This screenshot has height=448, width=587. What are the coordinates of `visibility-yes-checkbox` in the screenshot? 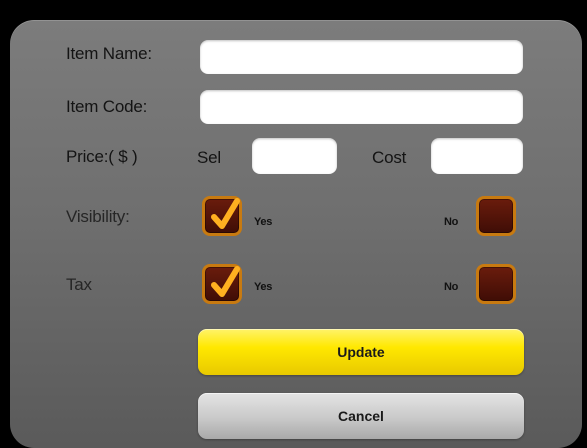 It's located at (222, 216).